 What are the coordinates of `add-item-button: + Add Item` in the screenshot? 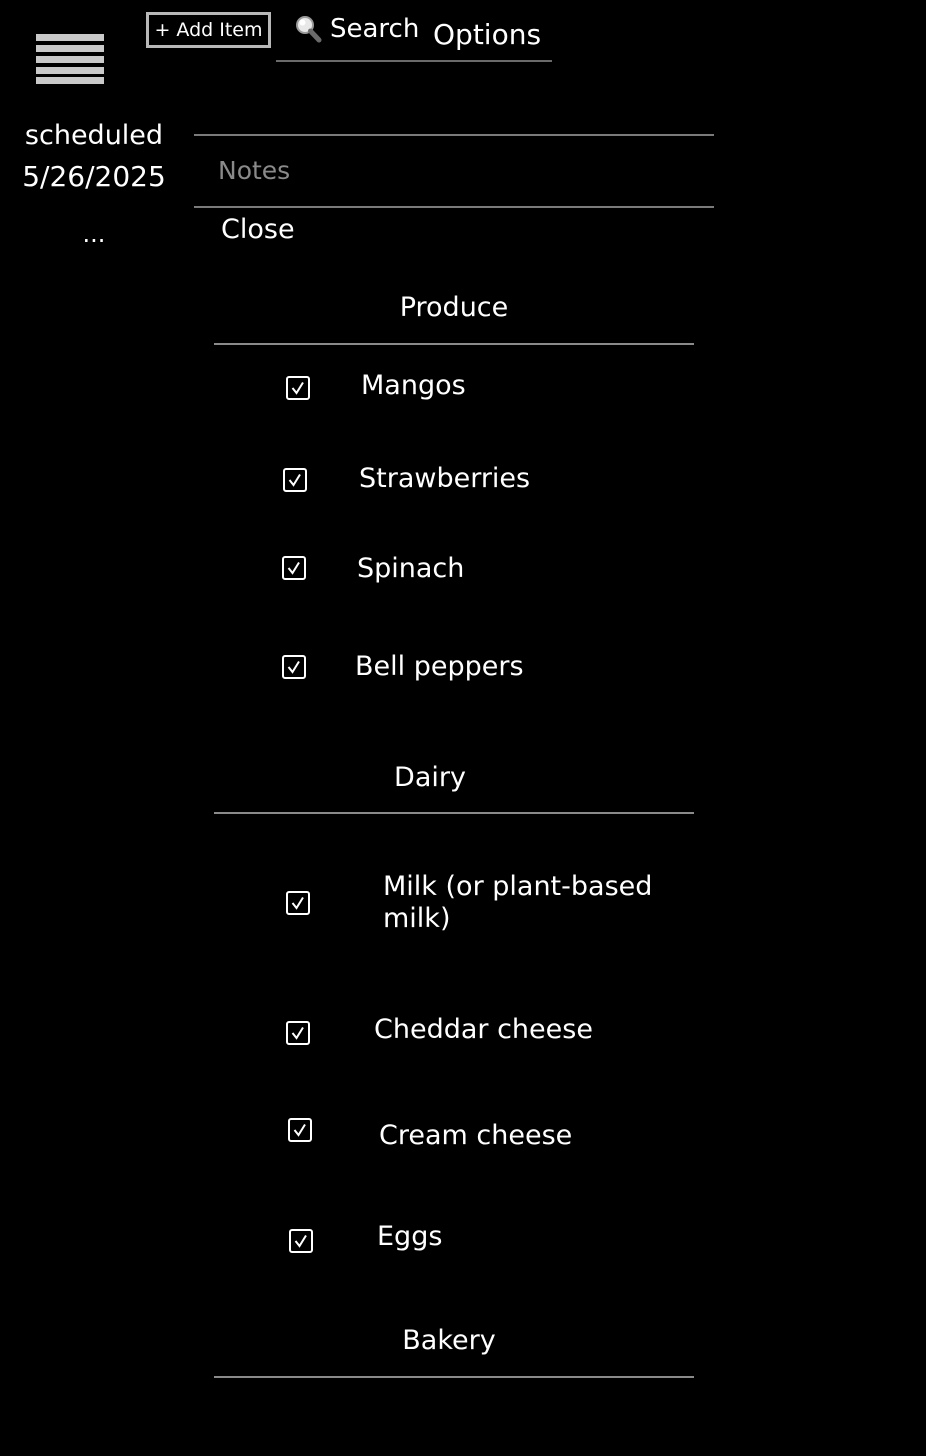 It's located at (208, 30).